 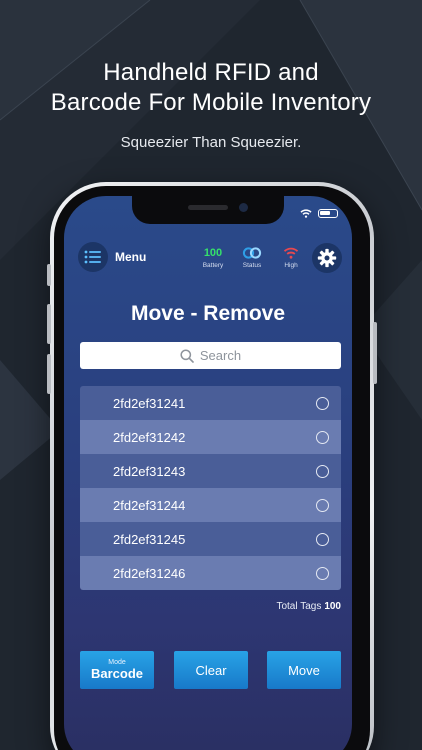 I want to click on mode-barcode-button: Mode Barcode, so click(x=117, y=670).